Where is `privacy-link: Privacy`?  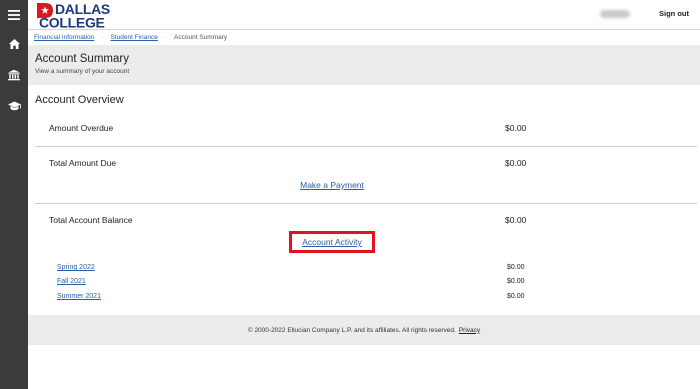
privacy-link: Privacy is located at coordinates (469, 330).